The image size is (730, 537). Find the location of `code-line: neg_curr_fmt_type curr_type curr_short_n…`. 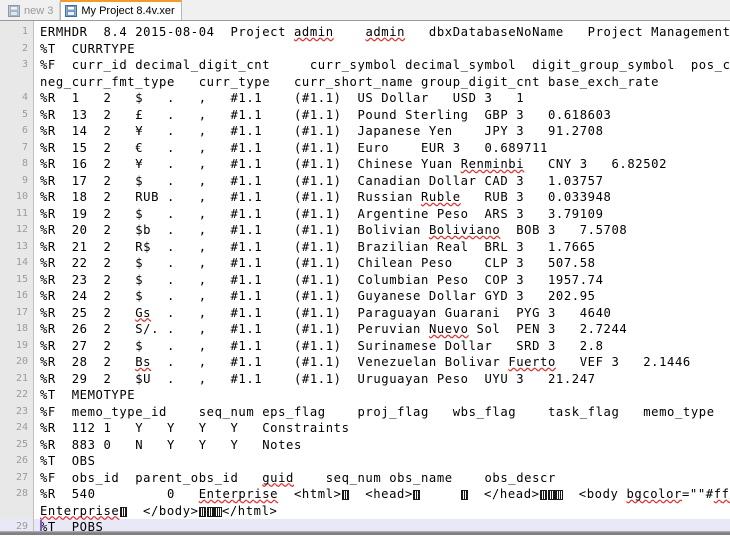

code-line: neg_curr_fmt_type curr_type curr_short_n… is located at coordinates (385, 82).